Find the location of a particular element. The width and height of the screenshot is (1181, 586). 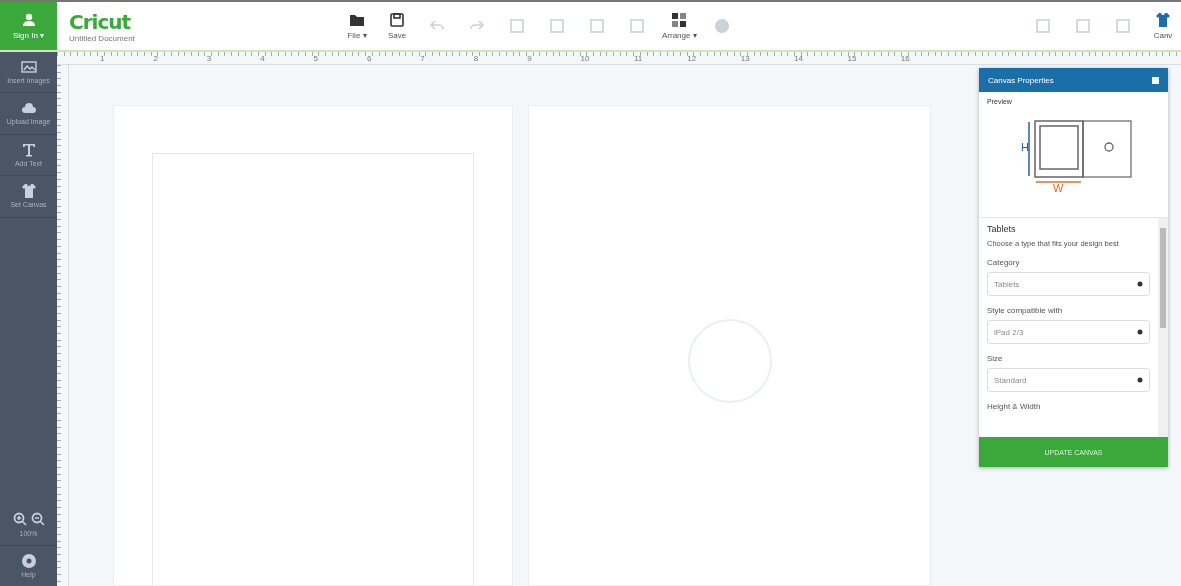

field-label: Height & Width is located at coordinates (1014, 406).